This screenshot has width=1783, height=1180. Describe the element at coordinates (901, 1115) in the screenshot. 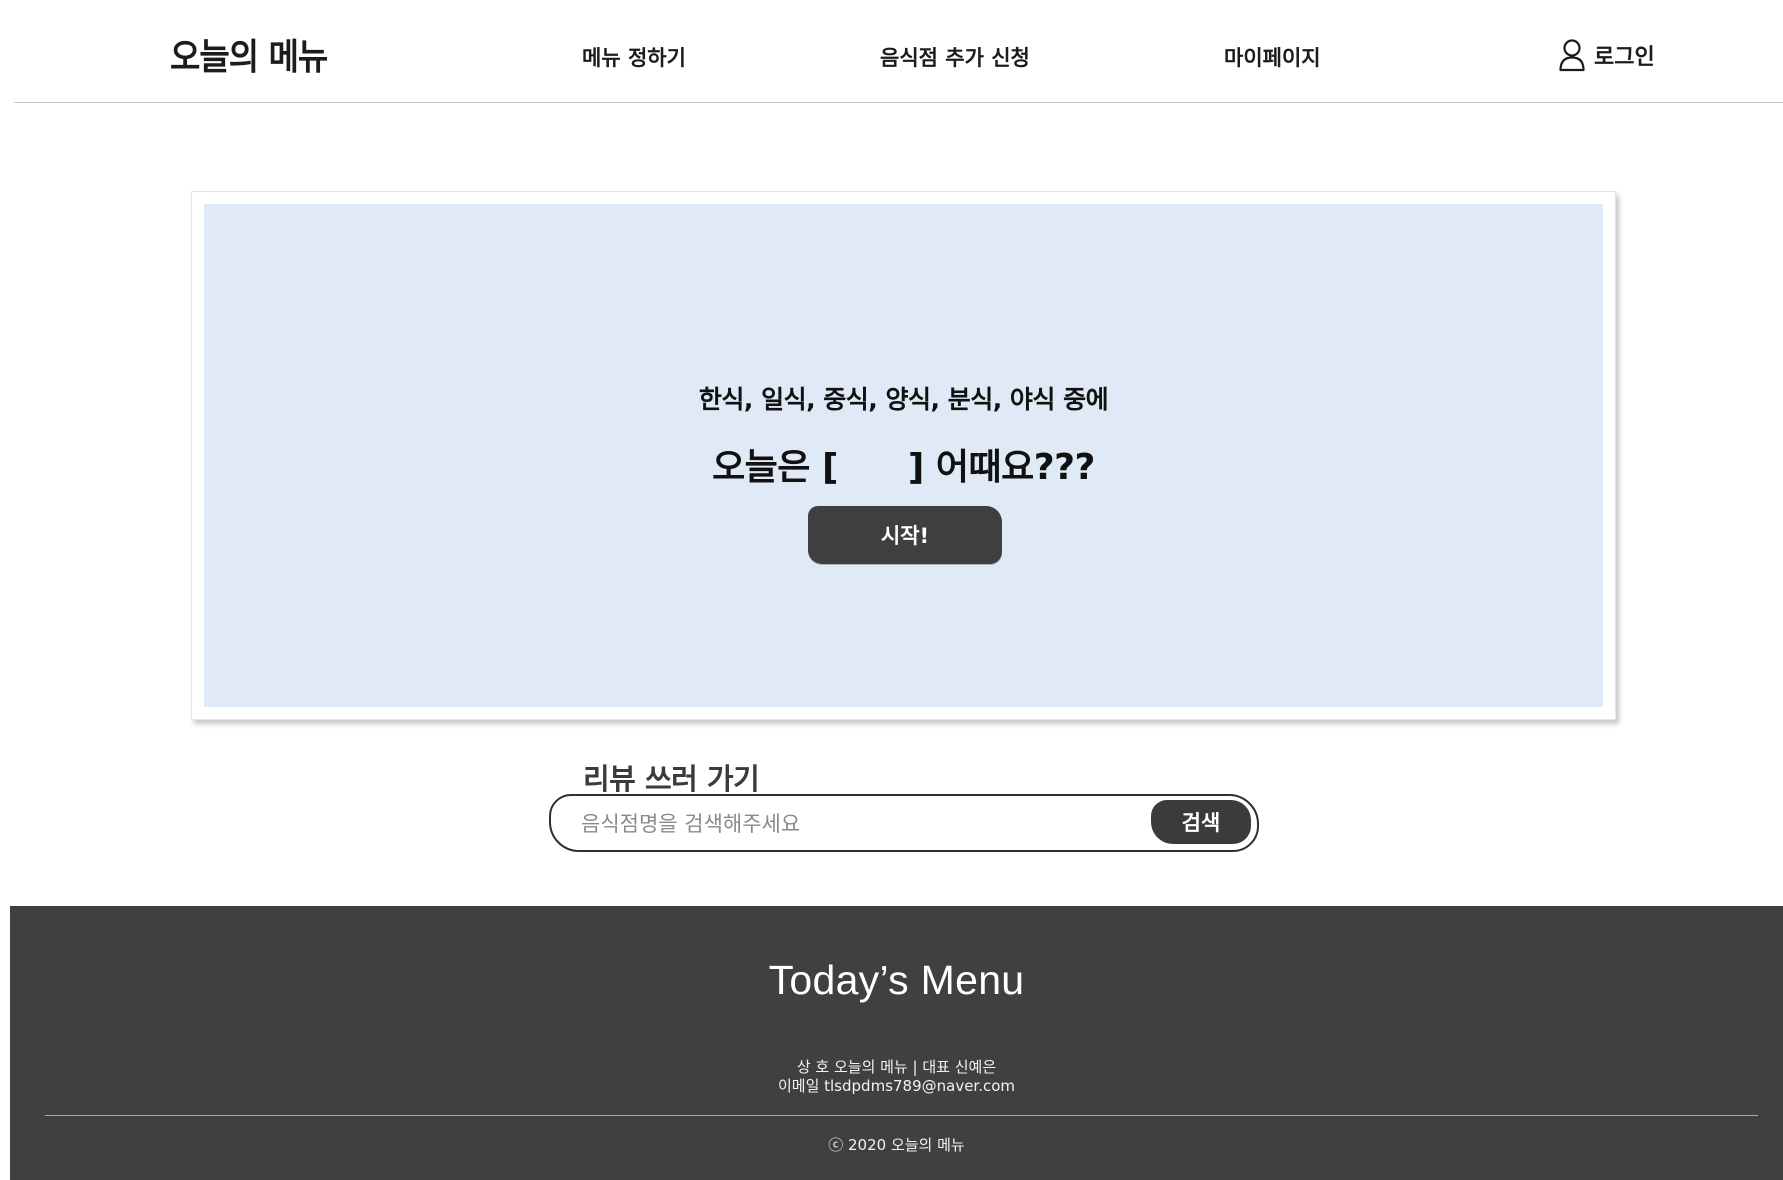

I see `footer-divider` at that location.